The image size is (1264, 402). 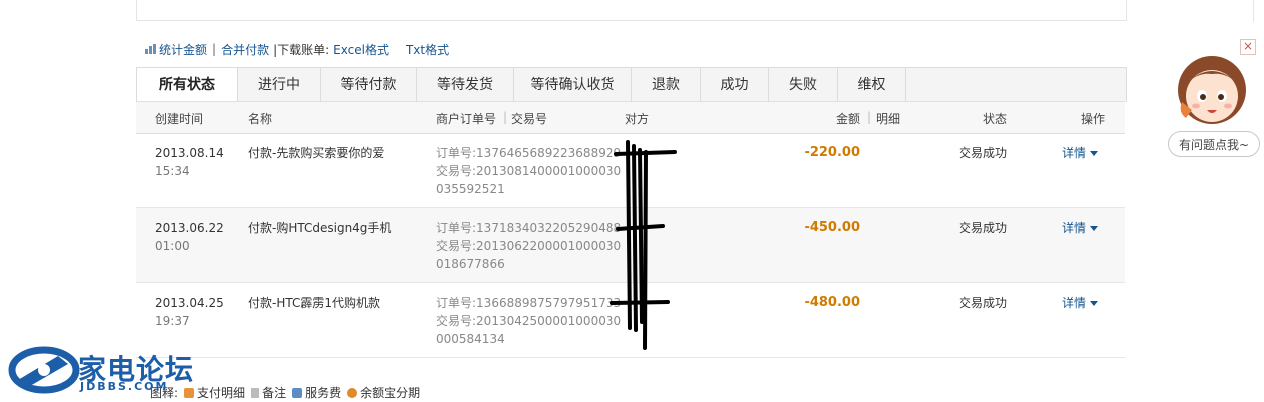 What do you see at coordinates (529, 228) in the screenshot?
I see `row-order-no: 订单号:1371834032205290488` at bounding box center [529, 228].